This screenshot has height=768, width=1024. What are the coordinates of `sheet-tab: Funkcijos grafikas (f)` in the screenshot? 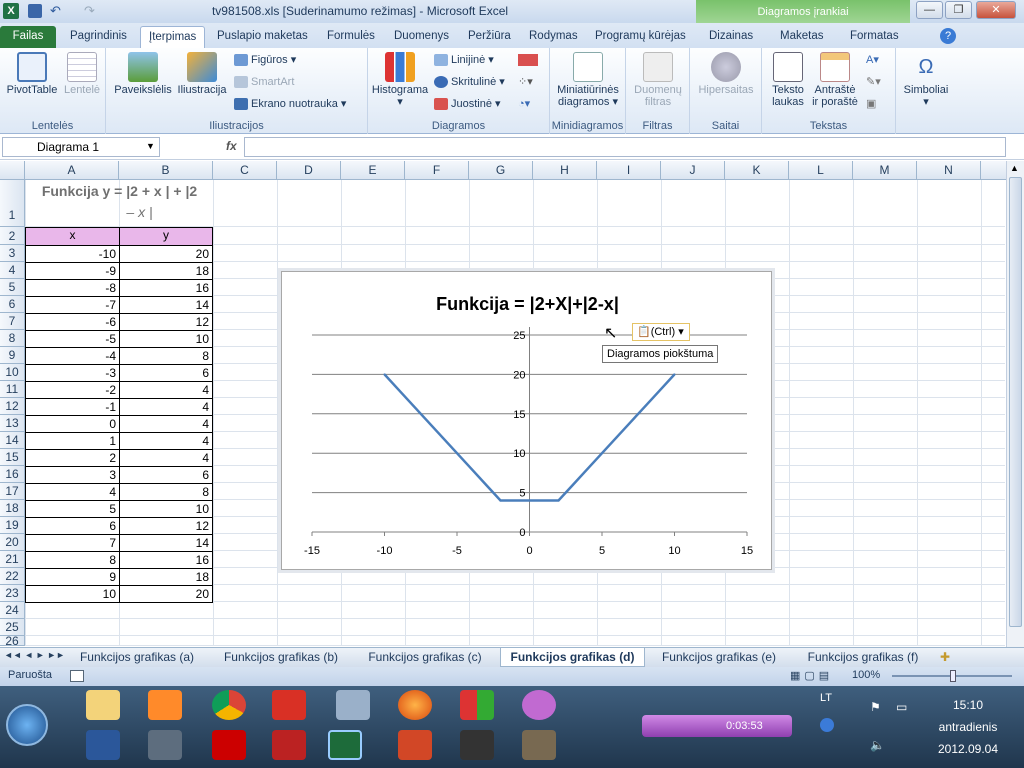 It's located at (863, 657).